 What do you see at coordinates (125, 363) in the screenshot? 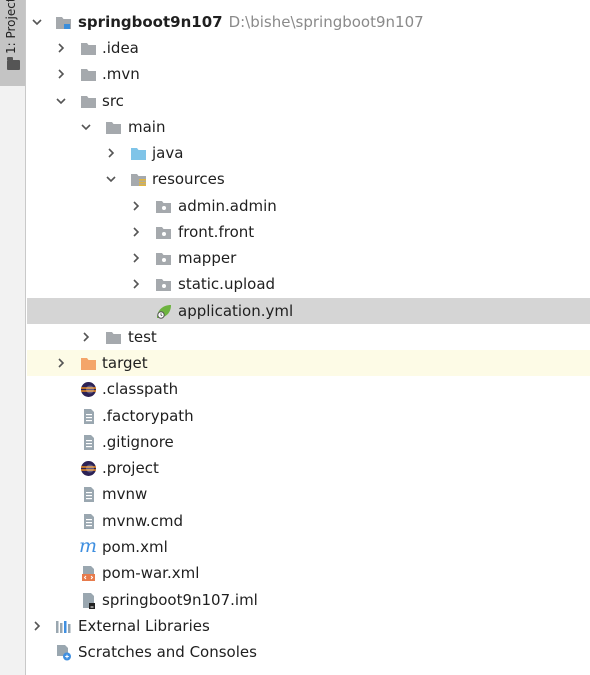
I see `tree-item-label: target` at bounding box center [125, 363].